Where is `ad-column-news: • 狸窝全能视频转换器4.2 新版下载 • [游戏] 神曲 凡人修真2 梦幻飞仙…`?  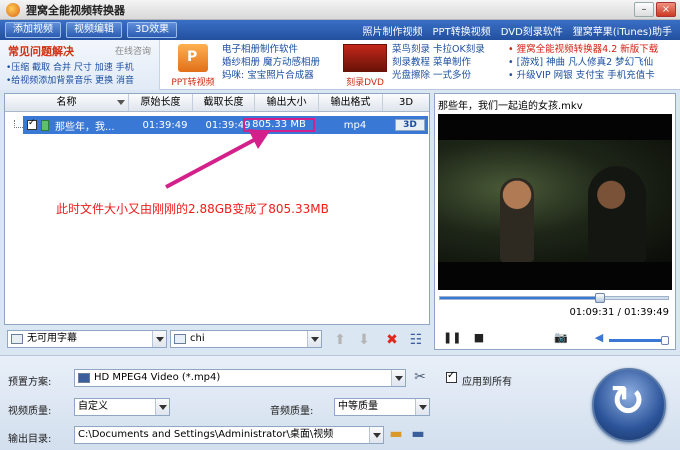
ad-column-news: • 狸窝全能视频转换器4.2 新版下载 • [游戏] 神曲 凡人修真2 梦幻飞仙… is located at coordinates (583, 62).